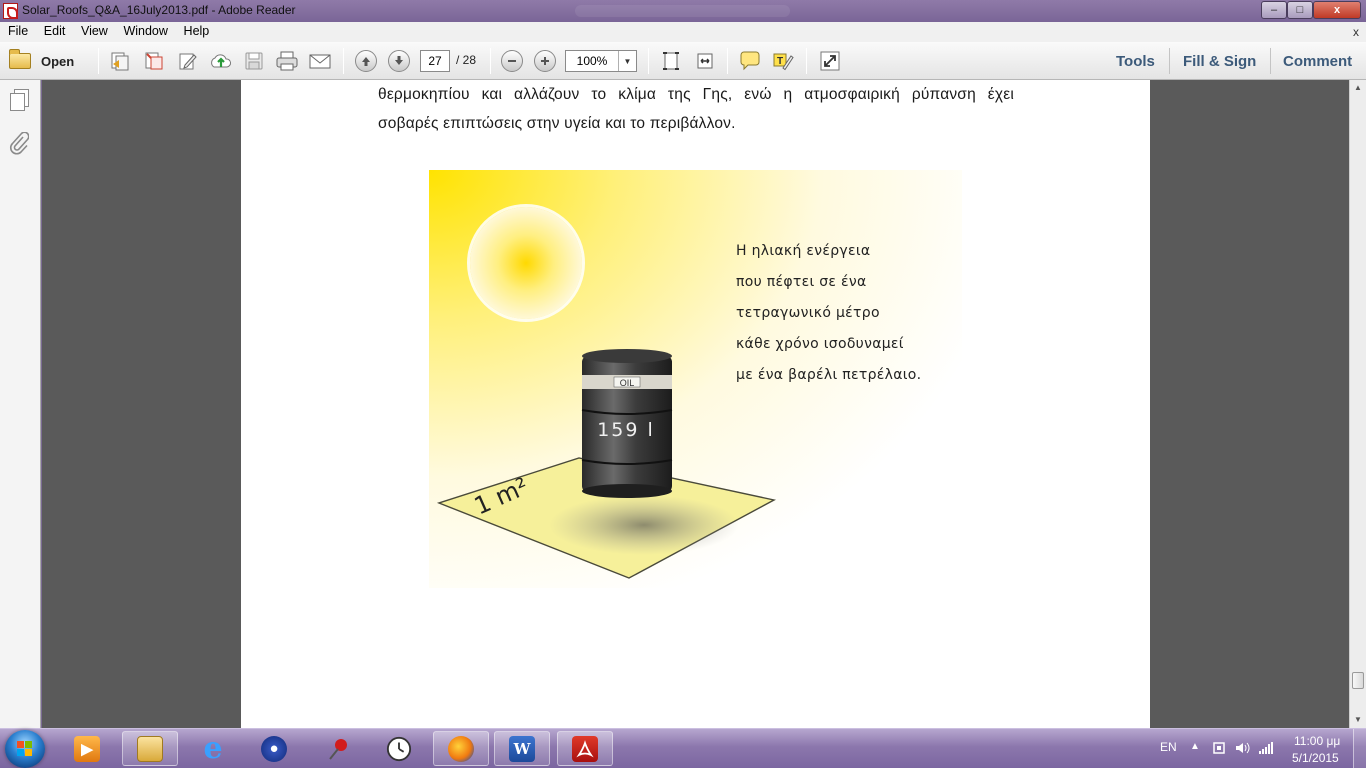 The image size is (1366, 768). I want to click on print-icon, so click(287, 61).